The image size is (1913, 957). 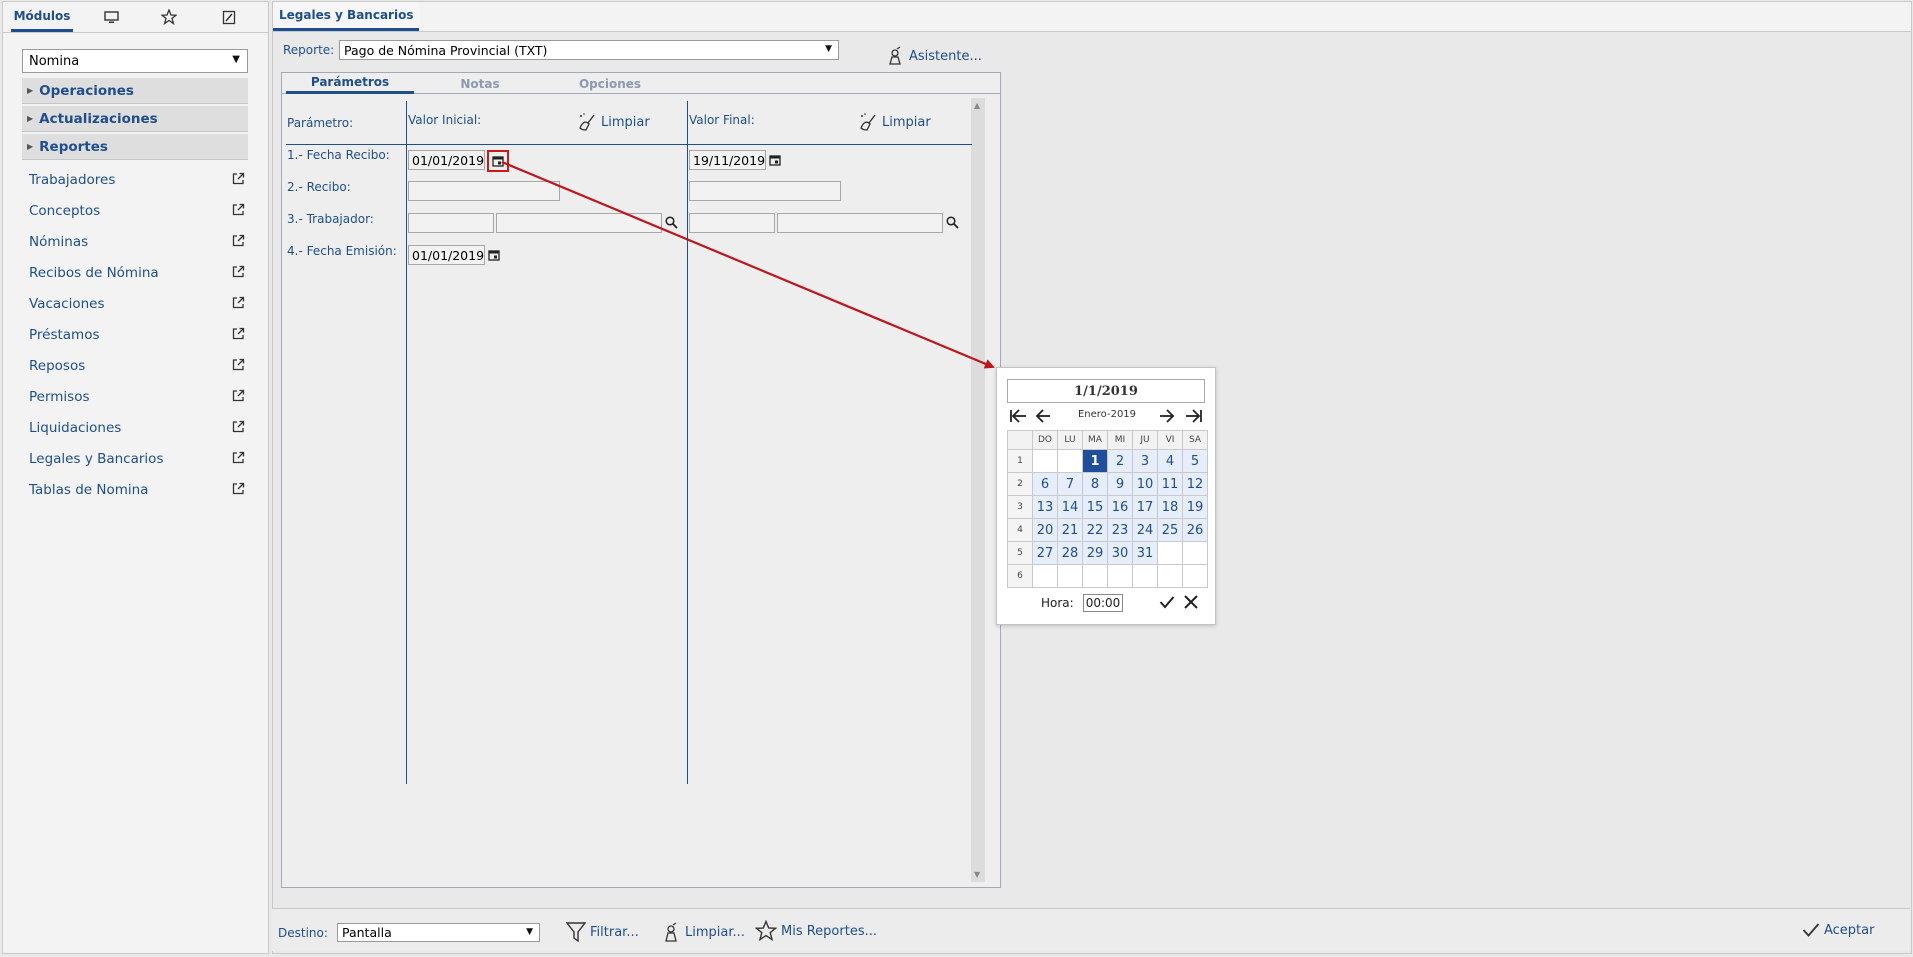 I want to click on calendar-day: 15, so click(x=1095, y=507).